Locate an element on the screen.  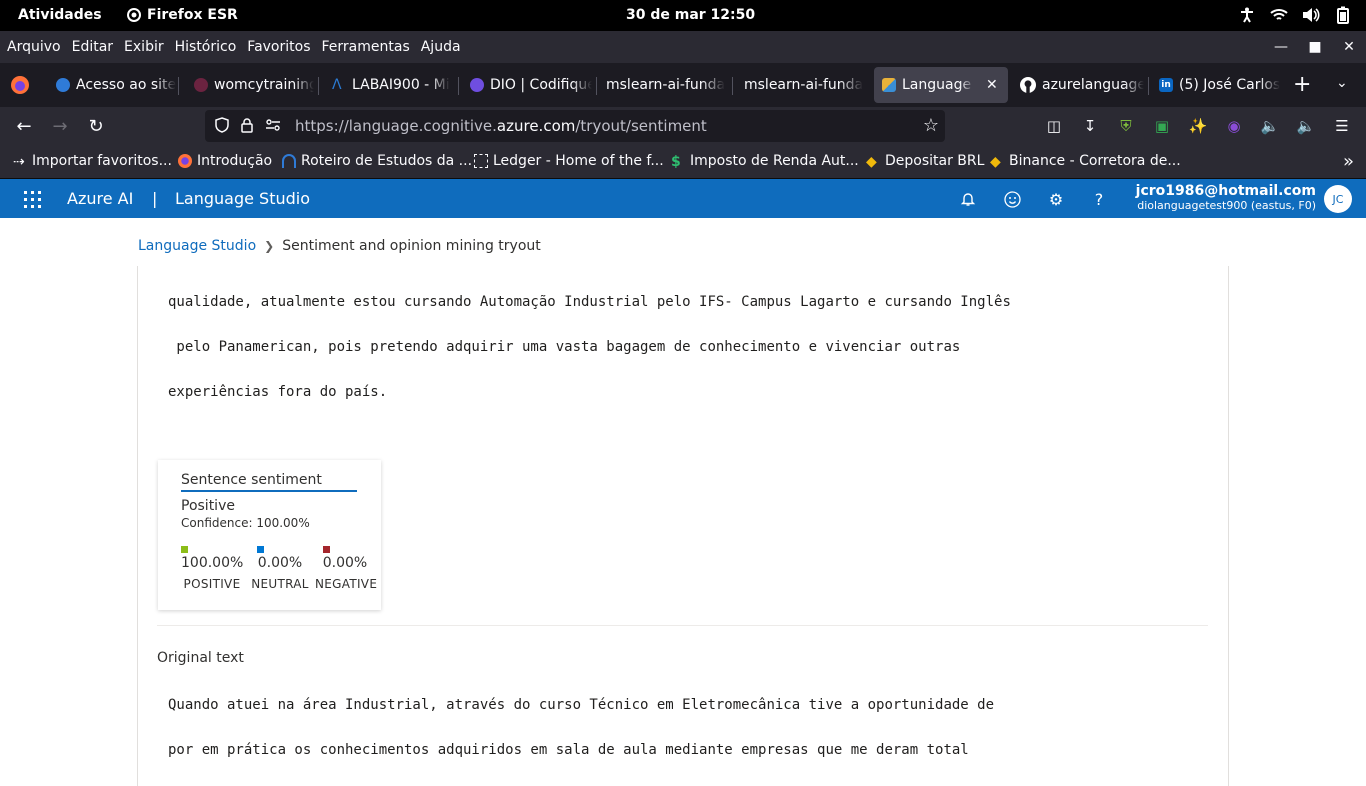
breadcrumb-current: Sentiment and opinion mining tryout is located at coordinates (411, 246).